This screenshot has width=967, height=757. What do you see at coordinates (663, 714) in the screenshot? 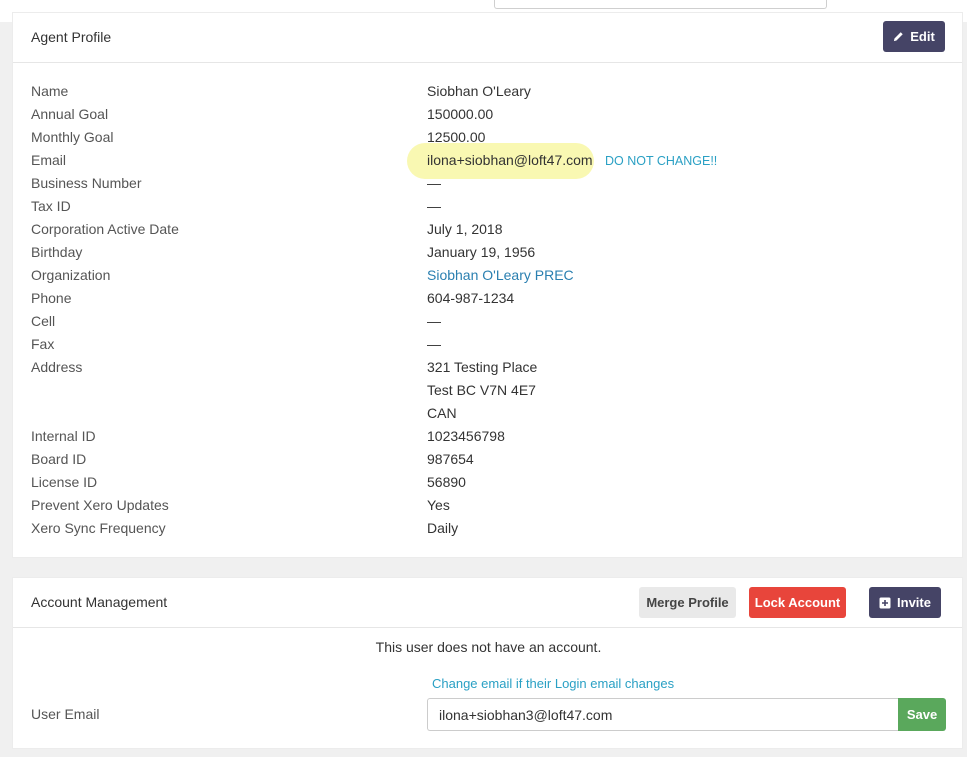
I see `user-email-input` at bounding box center [663, 714].